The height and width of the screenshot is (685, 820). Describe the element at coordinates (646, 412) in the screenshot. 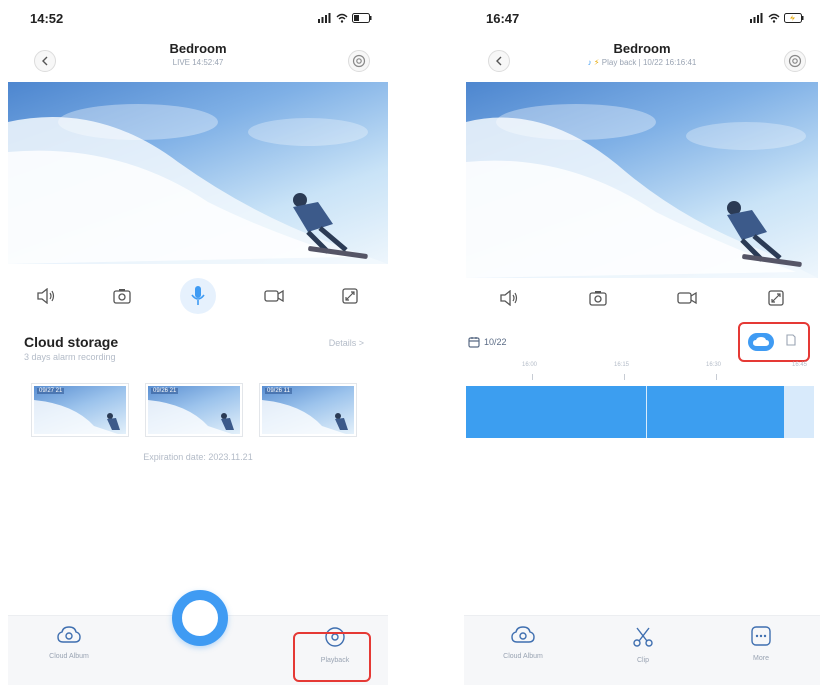

I see `timeline-cursor` at that location.